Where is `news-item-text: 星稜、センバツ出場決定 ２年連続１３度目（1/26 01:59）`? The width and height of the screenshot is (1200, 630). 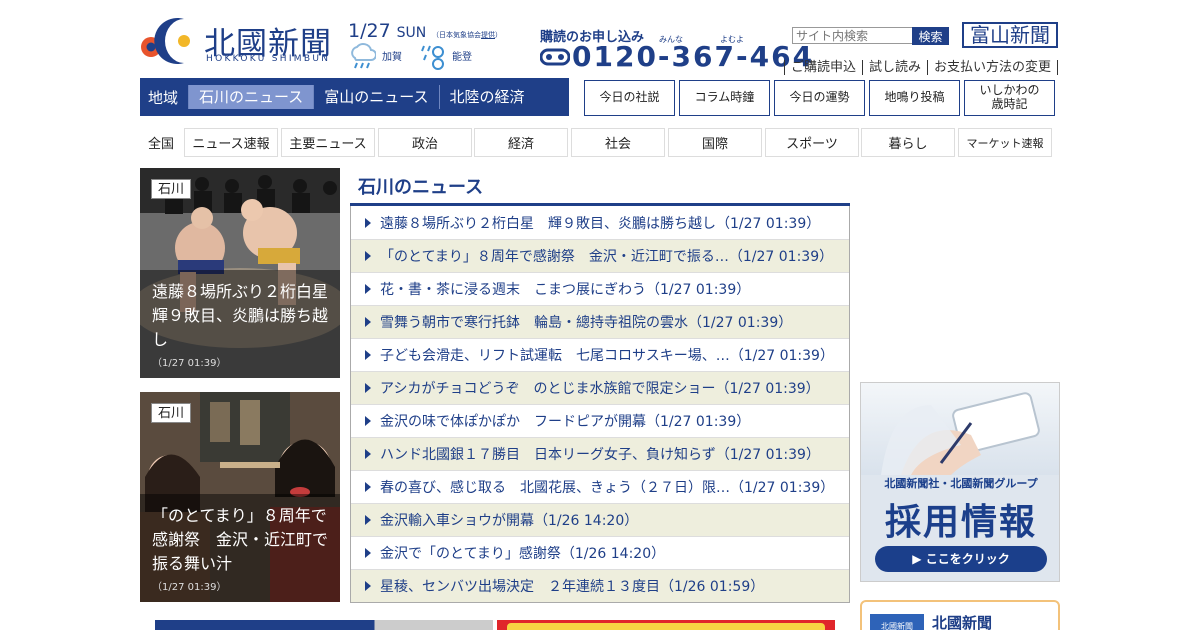
news-item-text: 星稜、センバツ出場決定 ２年連続１３度目（1/26 01:59） is located at coordinates (572, 587).